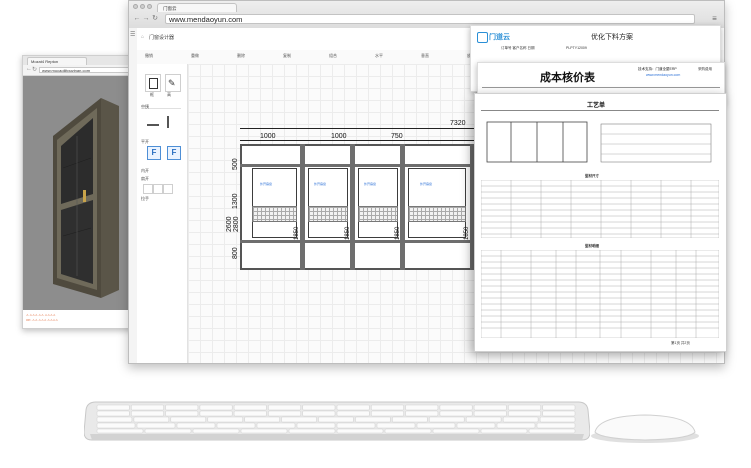  Describe the element at coordinates (145, 141) in the screenshot. I see `panel-label-casement: 平开` at that location.